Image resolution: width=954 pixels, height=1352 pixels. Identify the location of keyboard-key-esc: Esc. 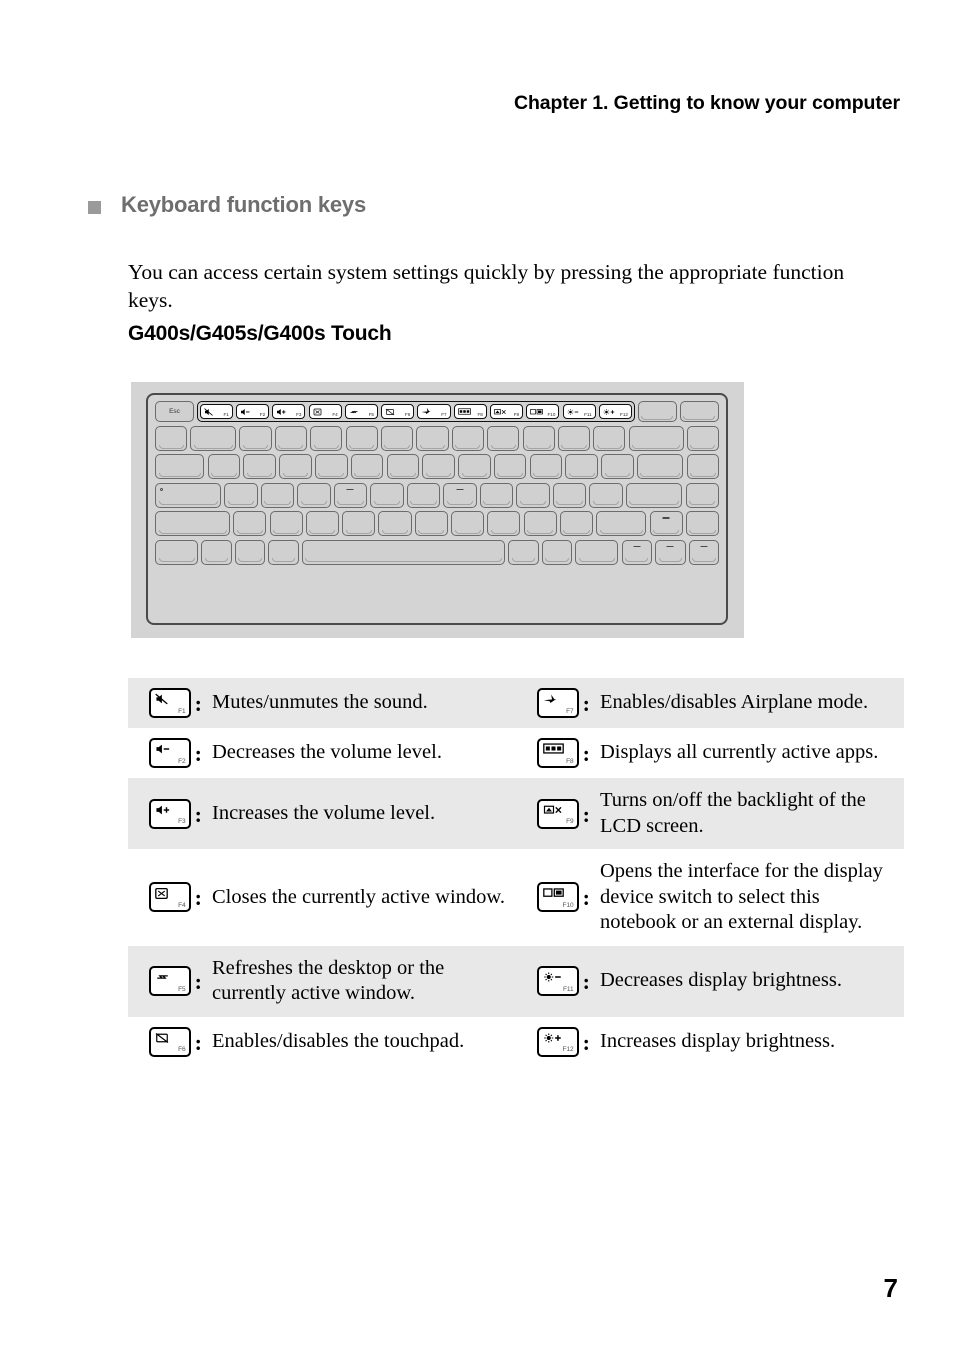
(174, 411).